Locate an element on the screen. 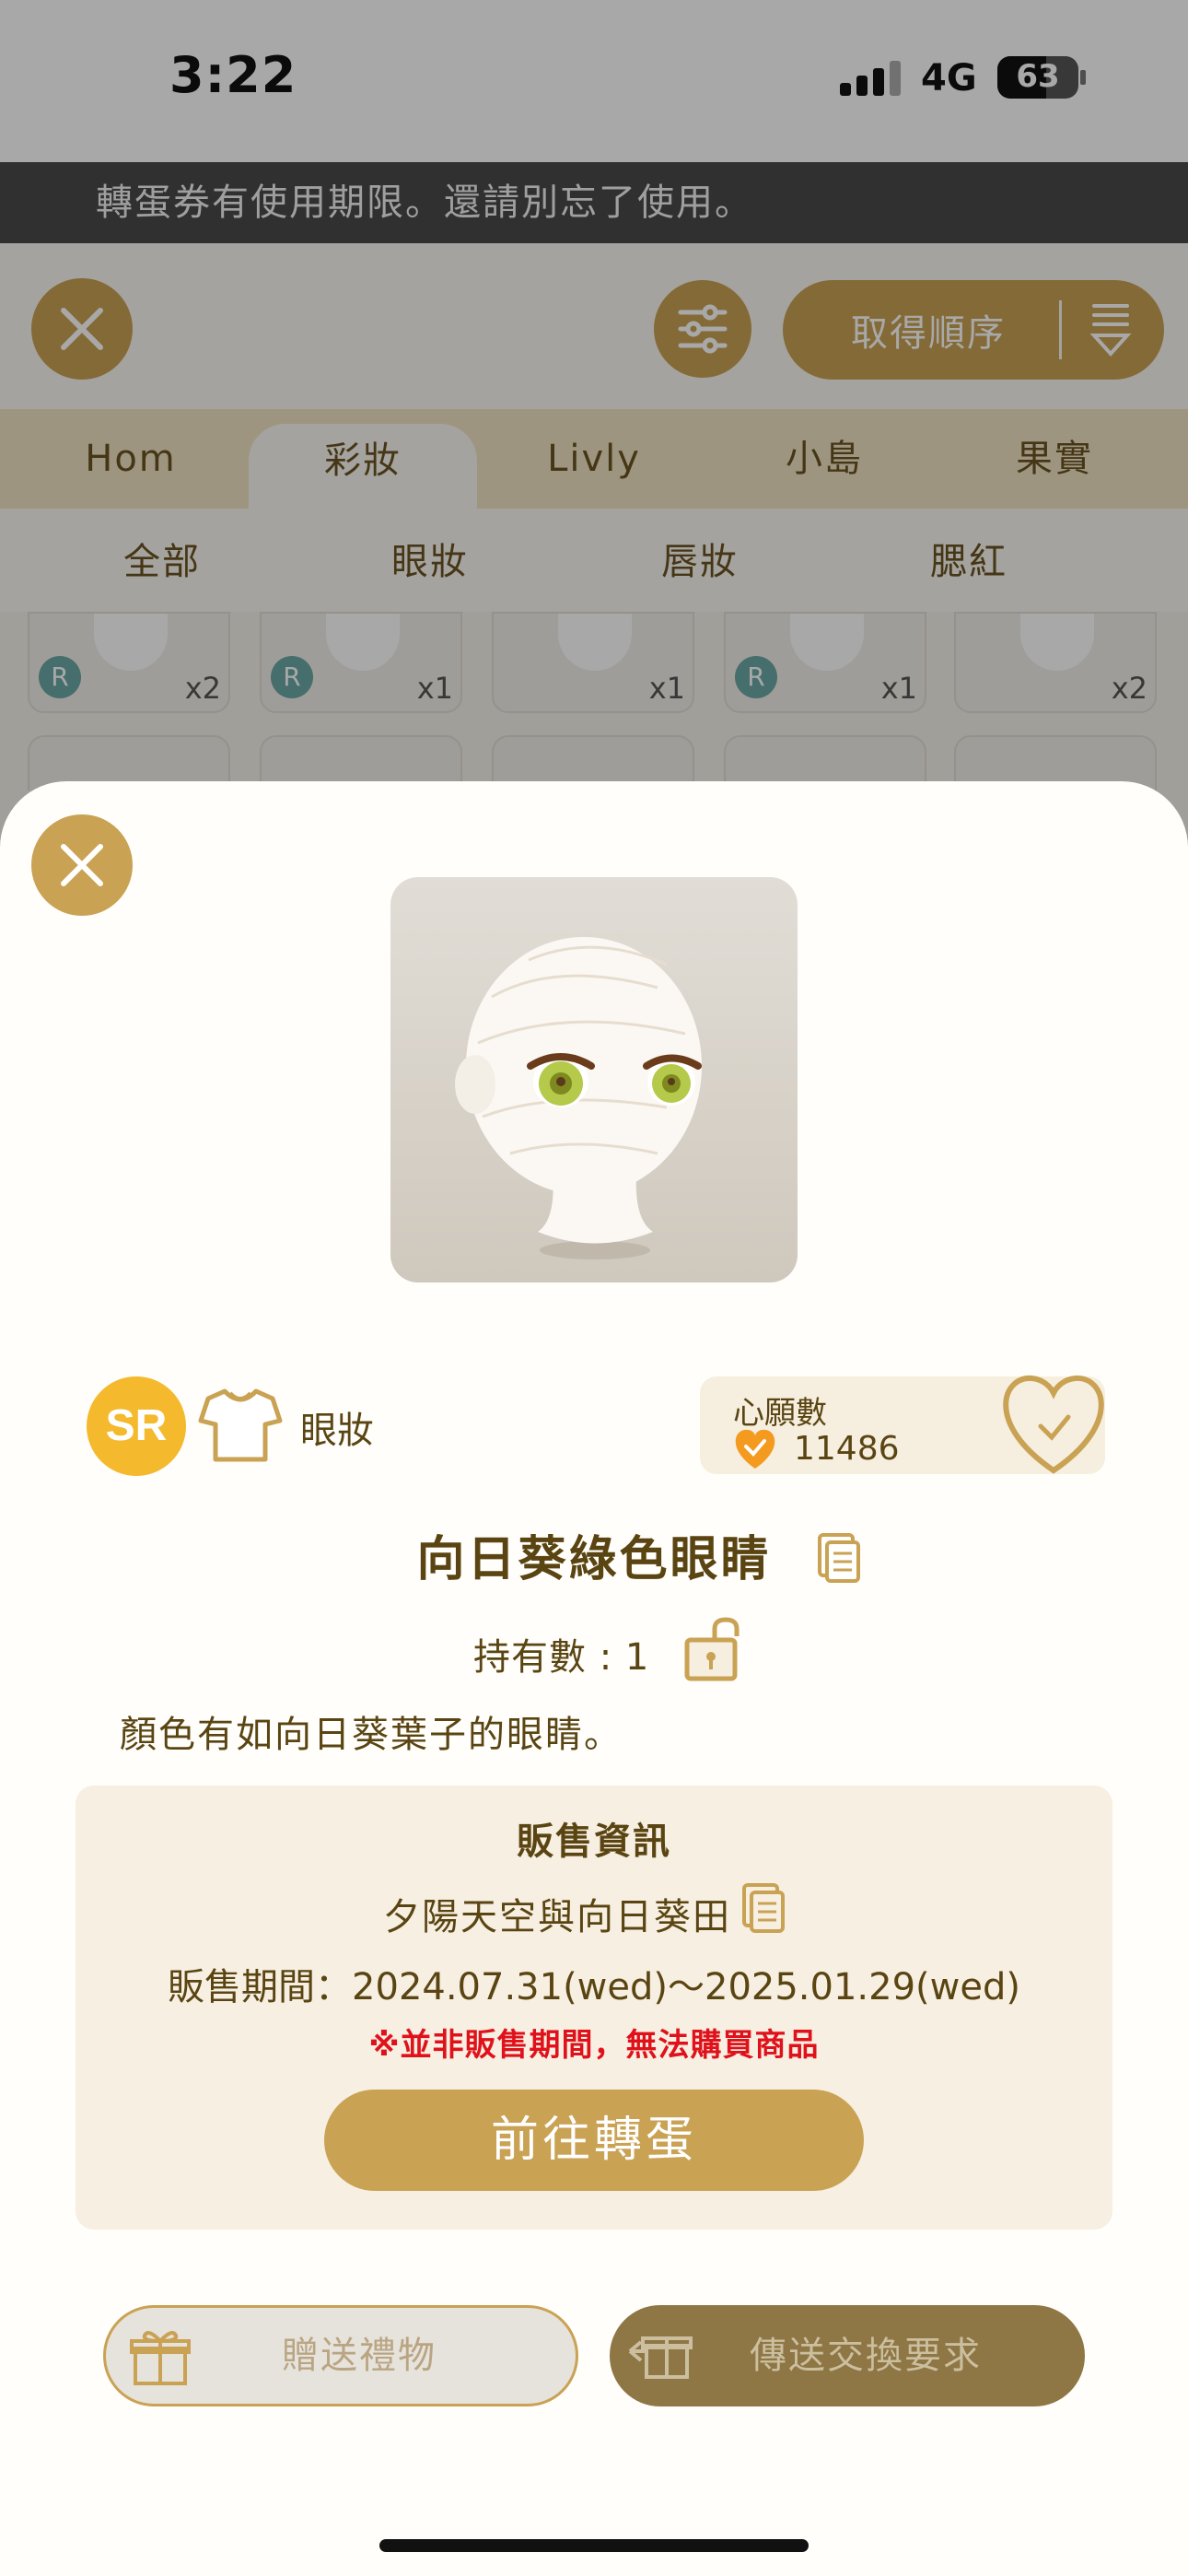 The height and width of the screenshot is (2576, 1188). home-indicator is located at coordinates (594, 2545).